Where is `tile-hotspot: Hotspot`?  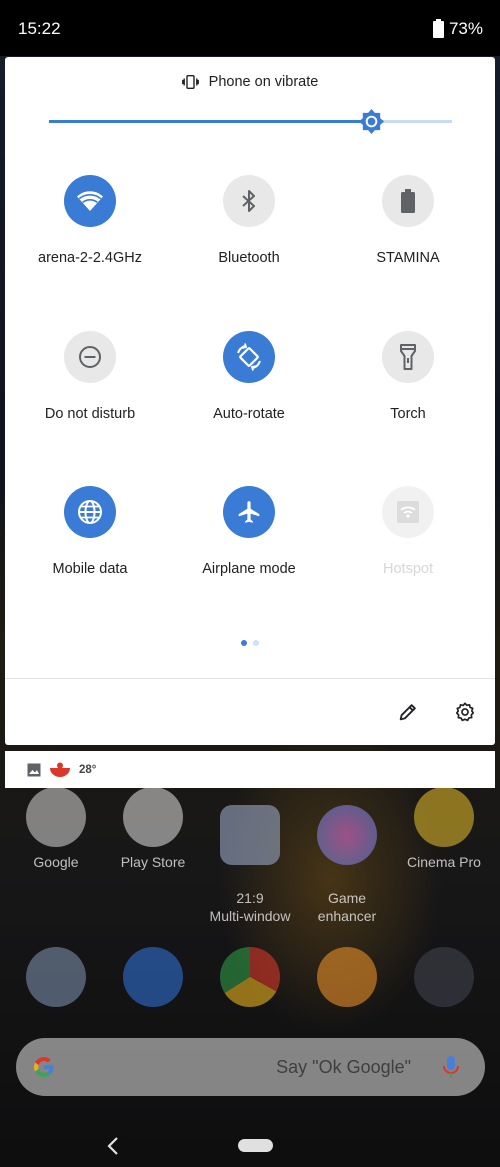 tile-hotspot: Hotspot is located at coordinates (408, 531).